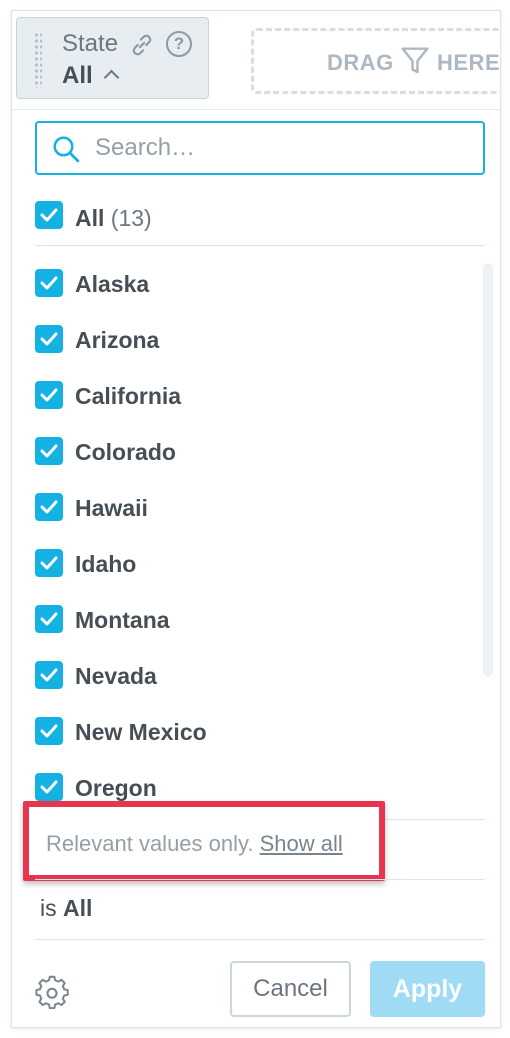 The width and height of the screenshot is (510, 1038). Describe the element at coordinates (131, 218) in the screenshot. I see `select-all-count: (13)` at that location.